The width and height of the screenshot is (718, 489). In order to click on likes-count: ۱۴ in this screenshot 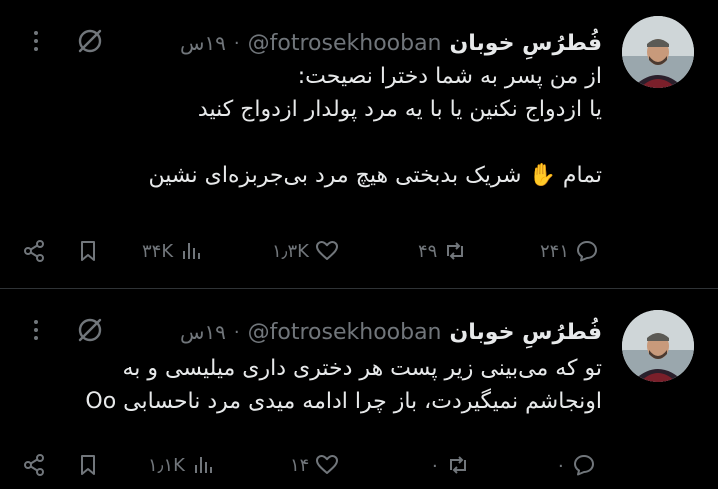, I will do `click(300, 465)`.